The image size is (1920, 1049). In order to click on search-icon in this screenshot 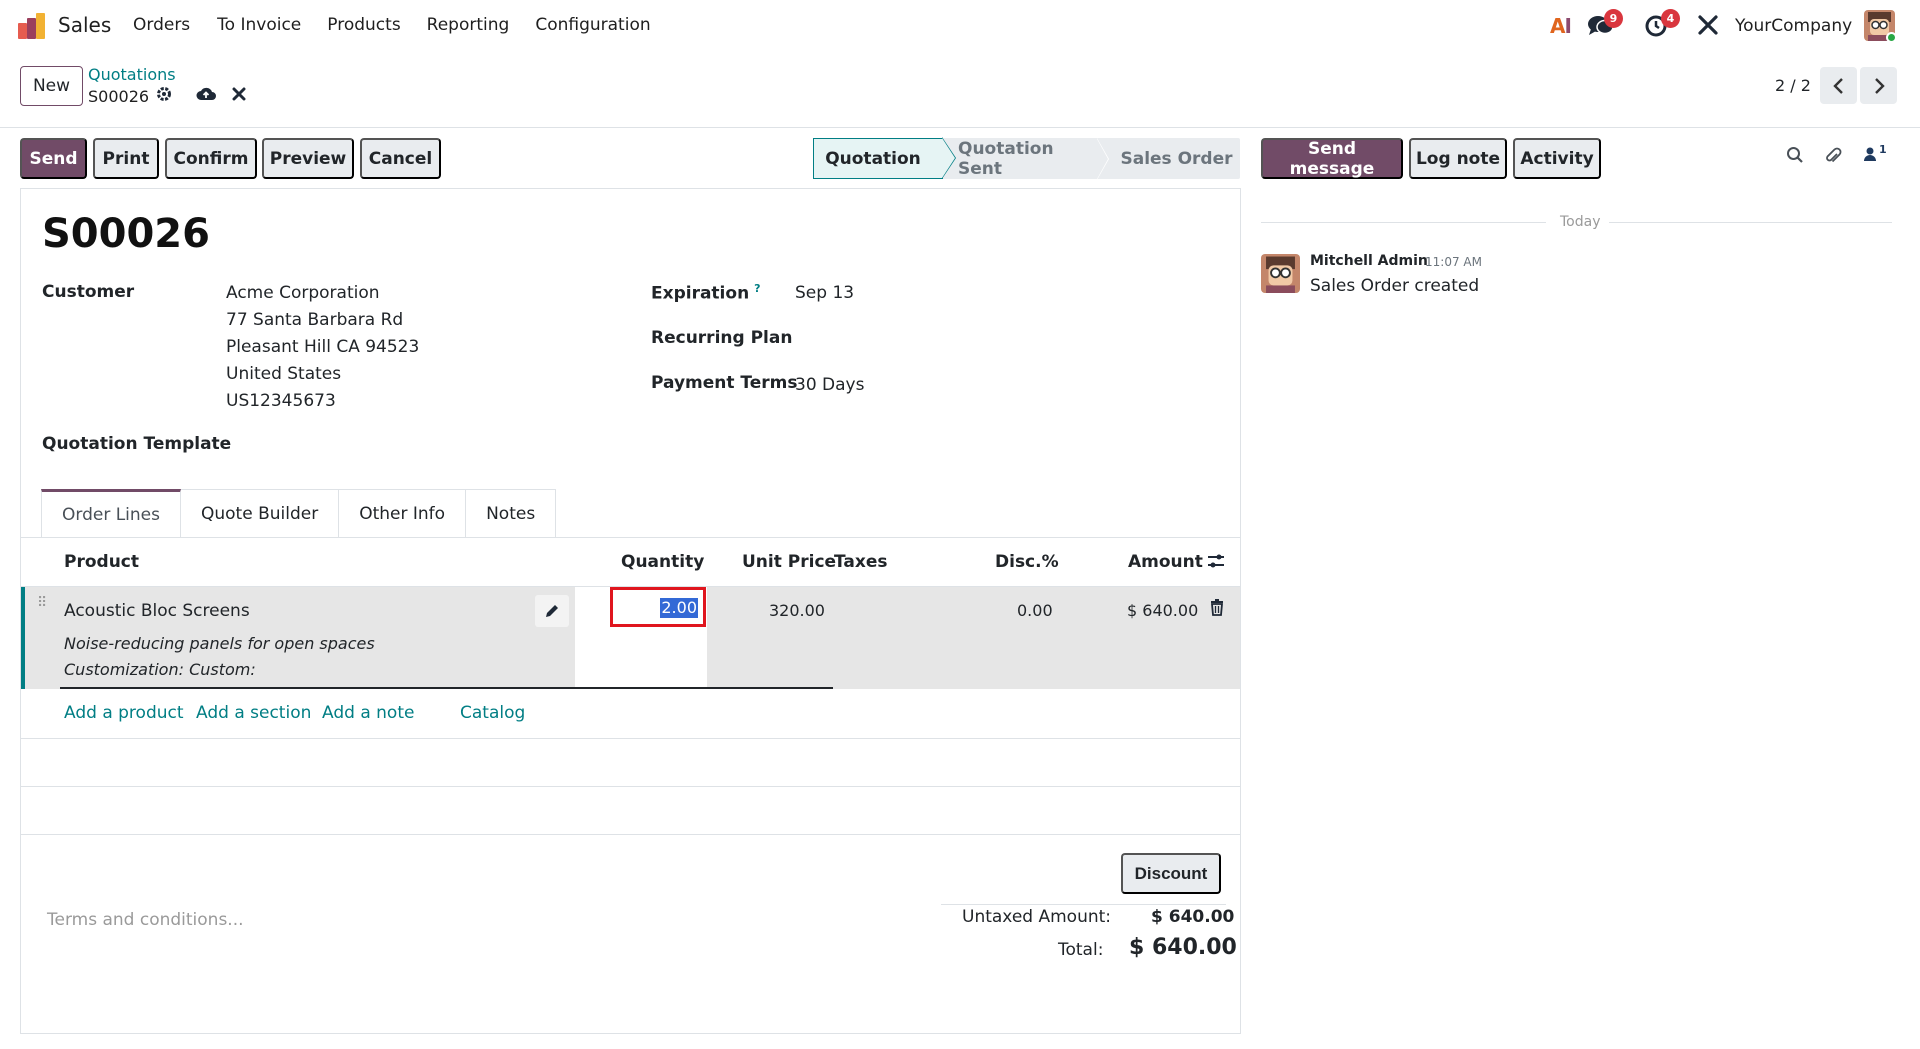, I will do `click(1795, 157)`.